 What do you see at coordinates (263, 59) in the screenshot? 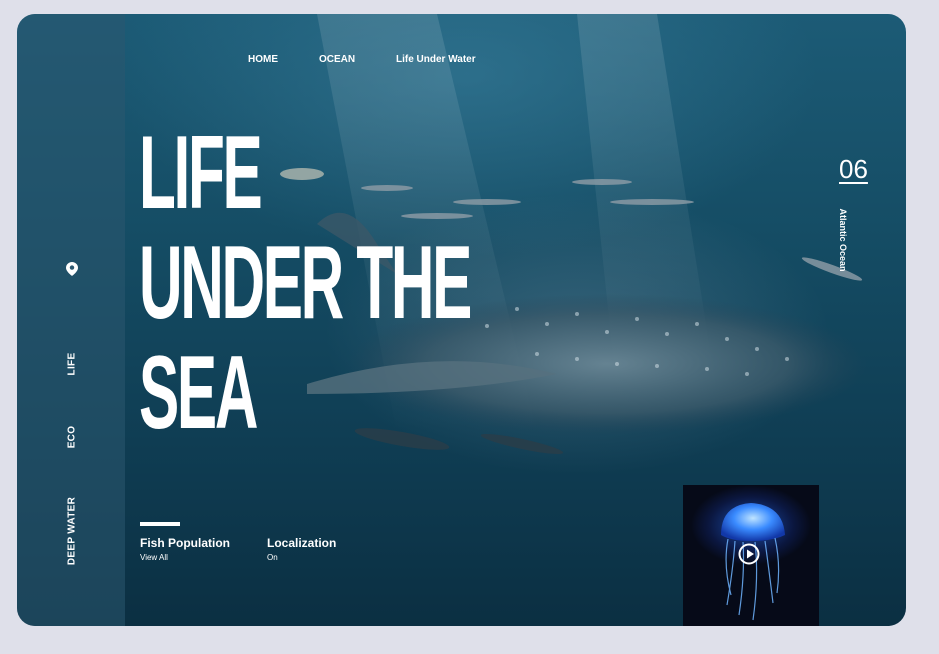
I see `nav-home: HOME` at bounding box center [263, 59].